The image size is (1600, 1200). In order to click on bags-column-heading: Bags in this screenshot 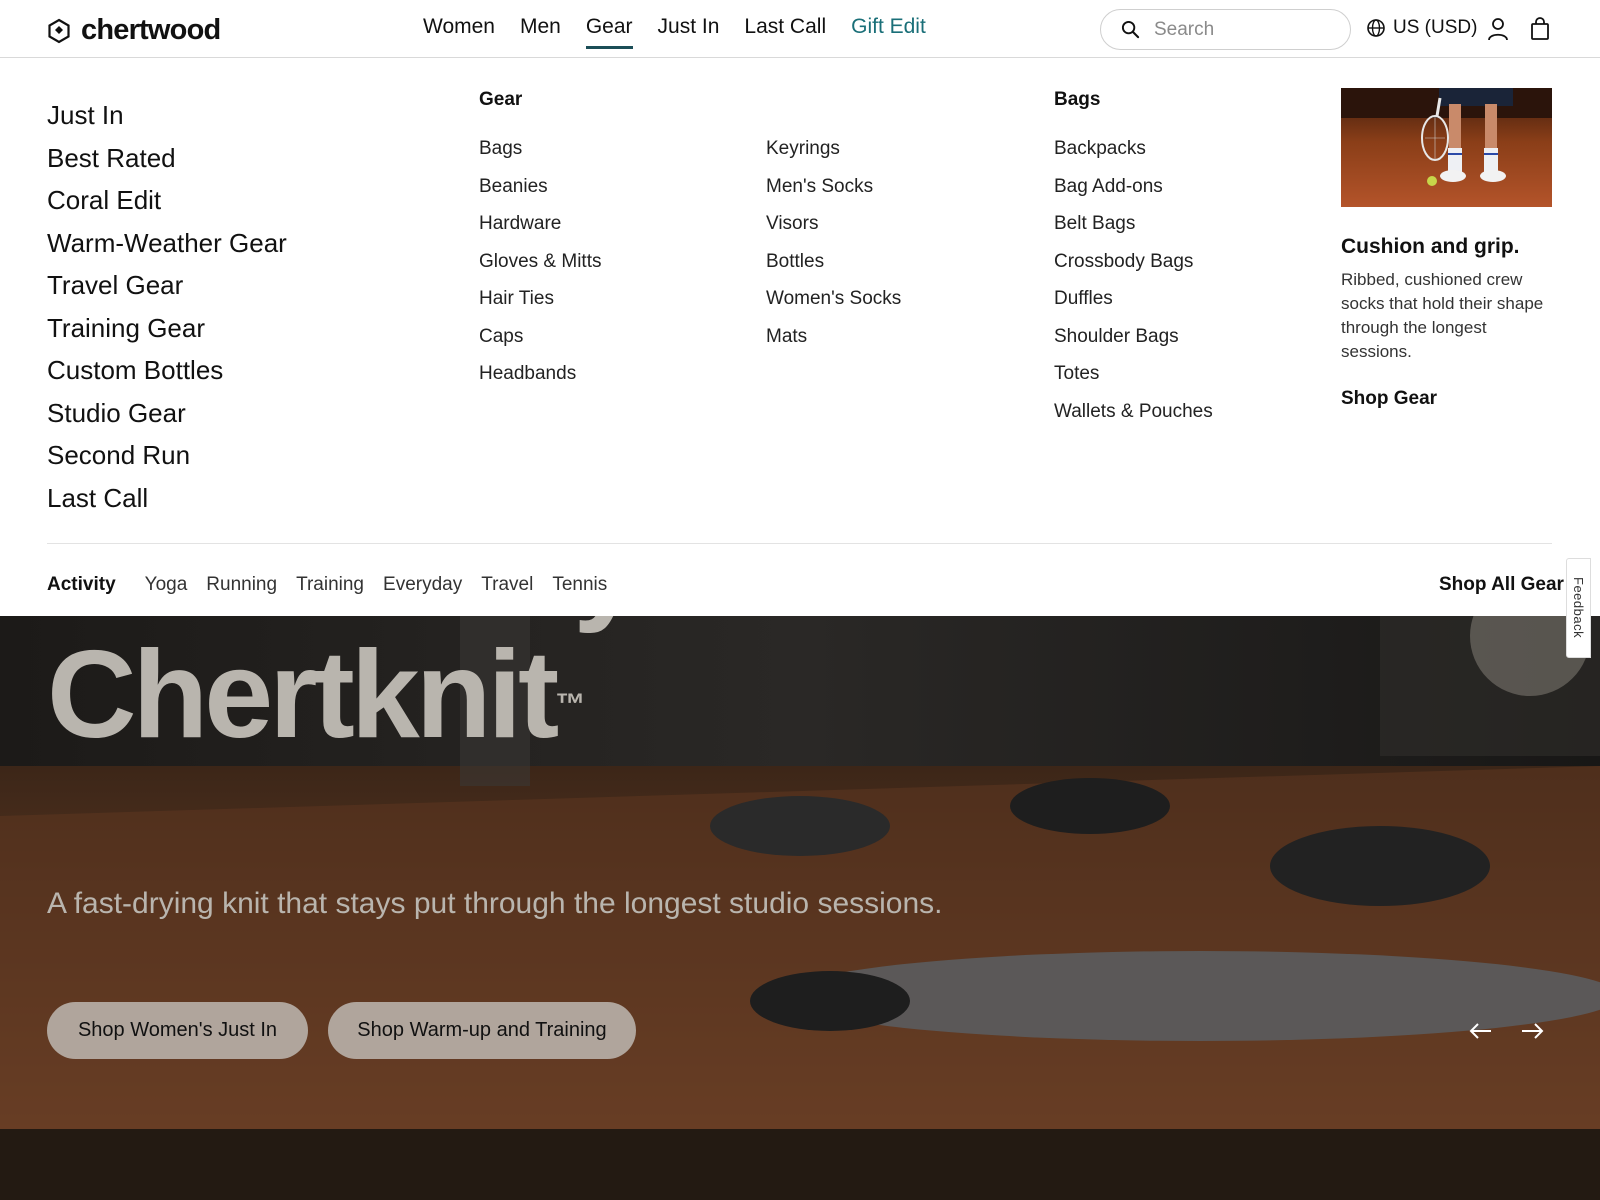, I will do `click(1077, 100)`.